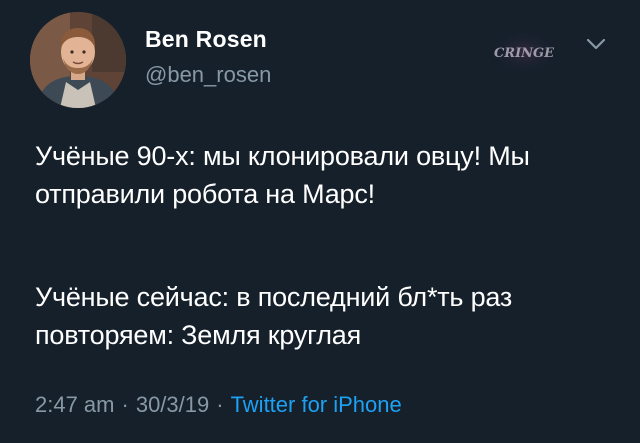  Describe the element at coordinates (172, 404) in the screenshot. I see `tweet-date: 30/3/19` at that location.